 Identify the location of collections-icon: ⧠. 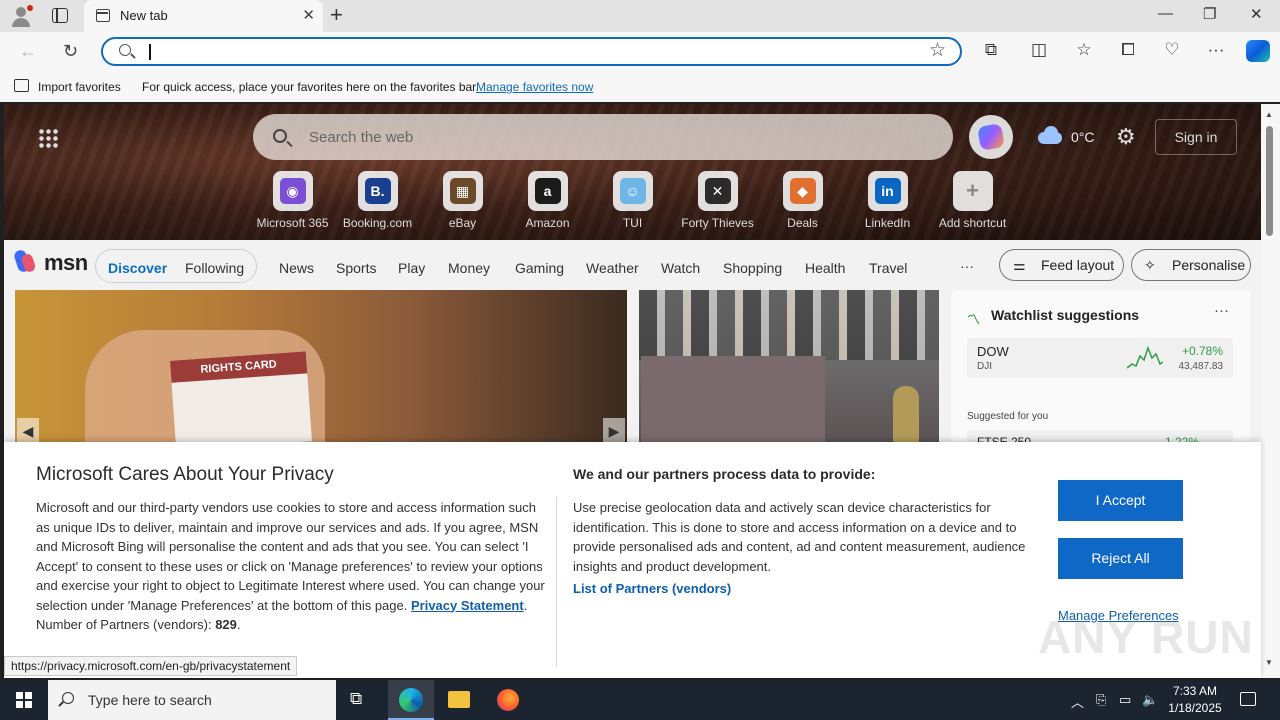
(1128, 50).